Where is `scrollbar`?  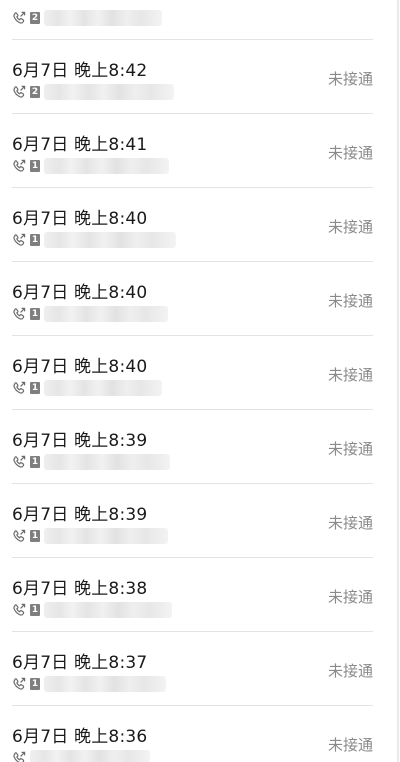 scrollbar is located at coordinates (398, 381).